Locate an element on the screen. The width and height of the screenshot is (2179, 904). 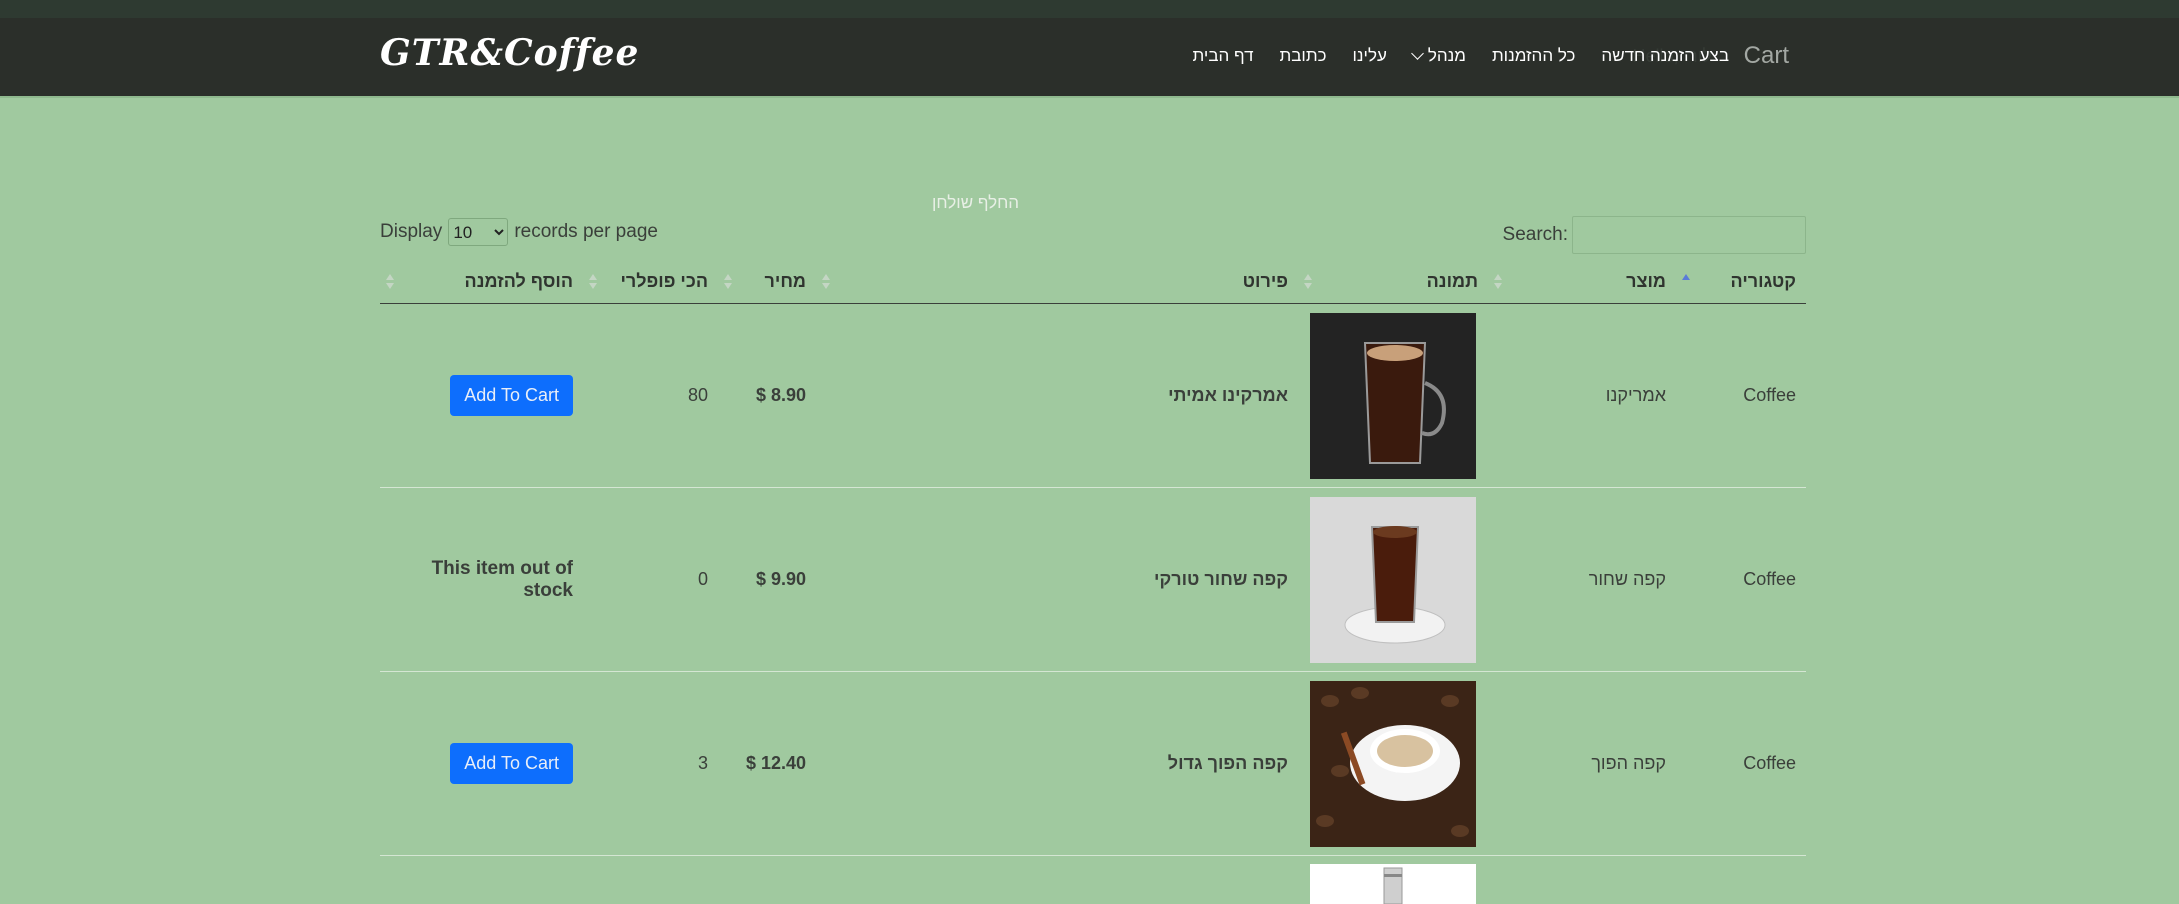
search-input is located at coordinates (1689, 235).